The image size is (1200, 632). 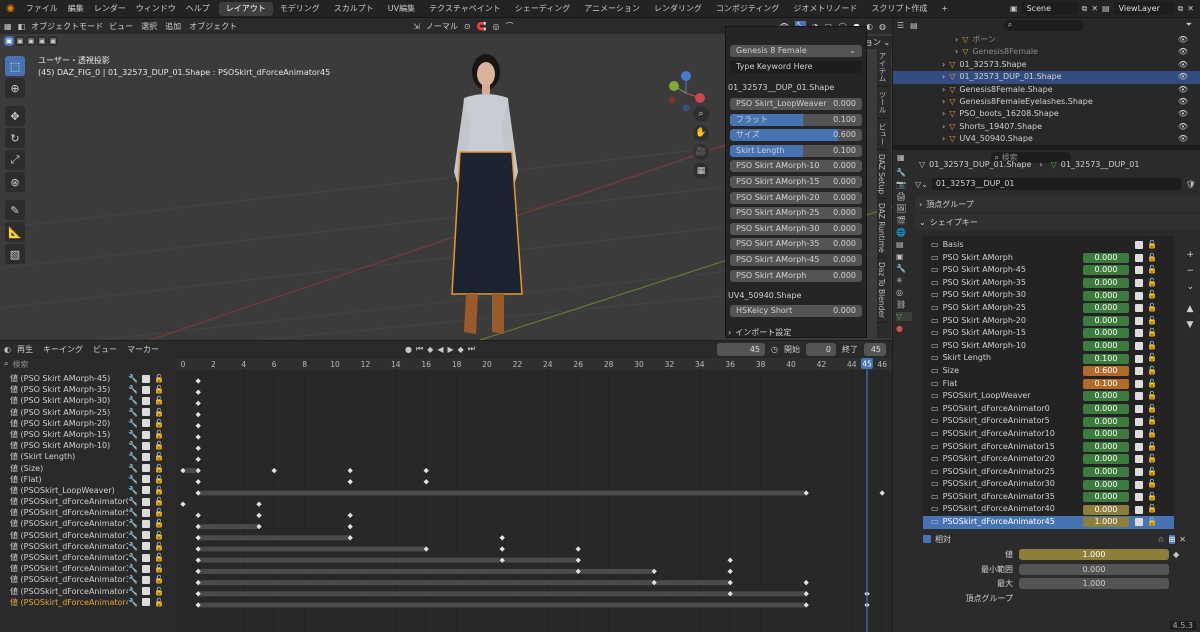 I want to click on next-key-icon: ◆, so click(x=461, y=349).